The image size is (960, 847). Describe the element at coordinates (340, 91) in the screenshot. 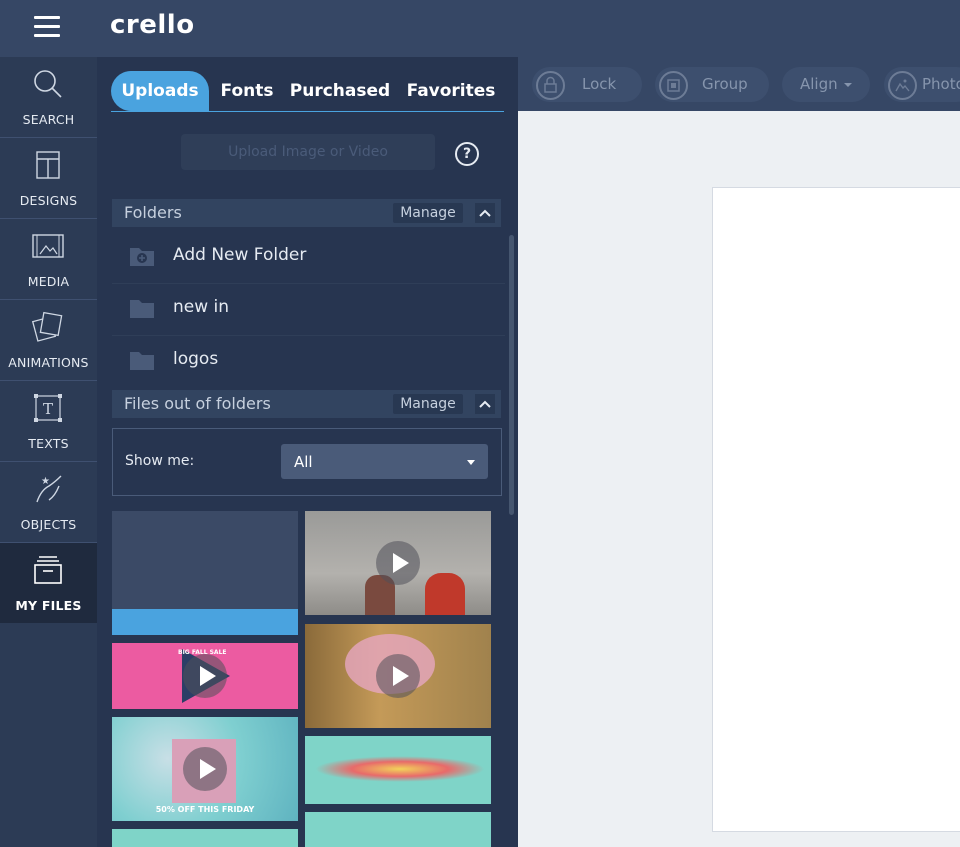

I see `tab-purchased: Purchased` at that location.